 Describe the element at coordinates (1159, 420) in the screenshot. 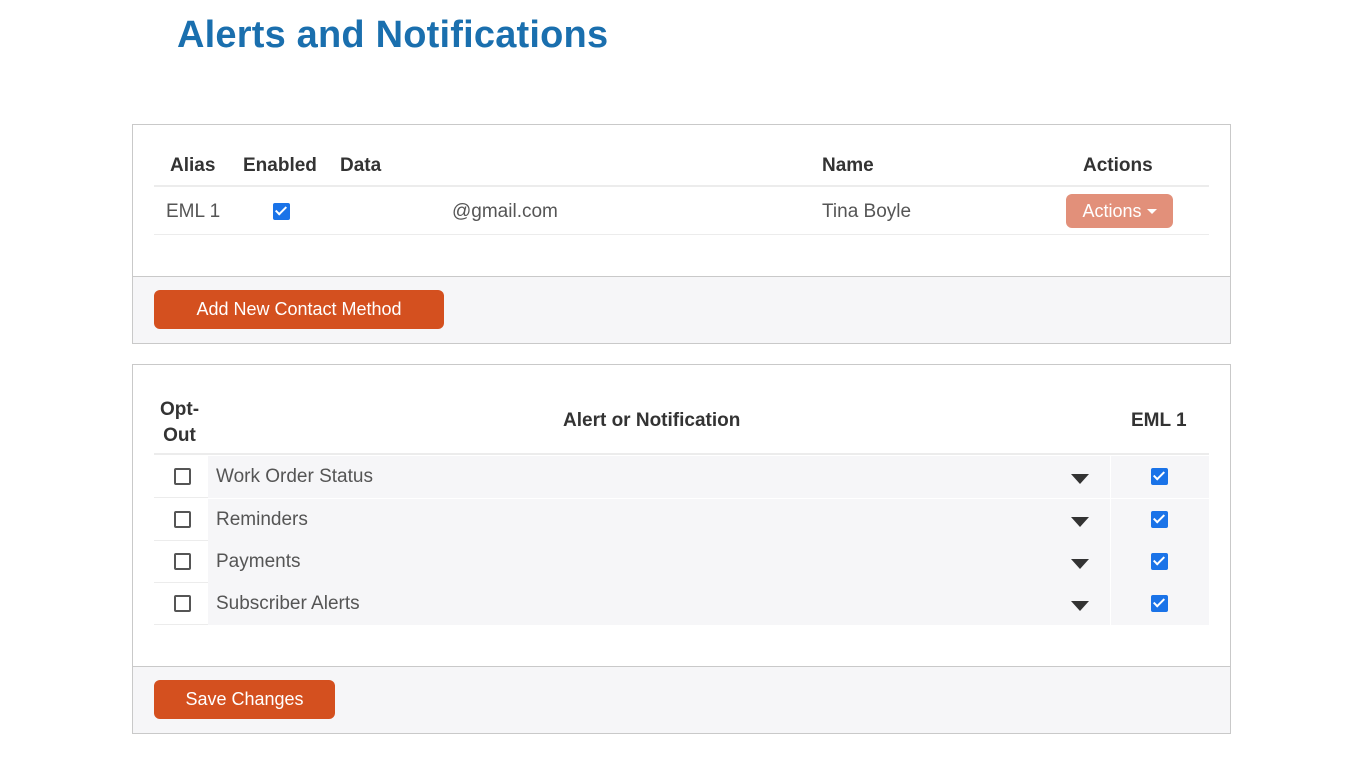

I see `column-header-eml: EML 1` at that location.